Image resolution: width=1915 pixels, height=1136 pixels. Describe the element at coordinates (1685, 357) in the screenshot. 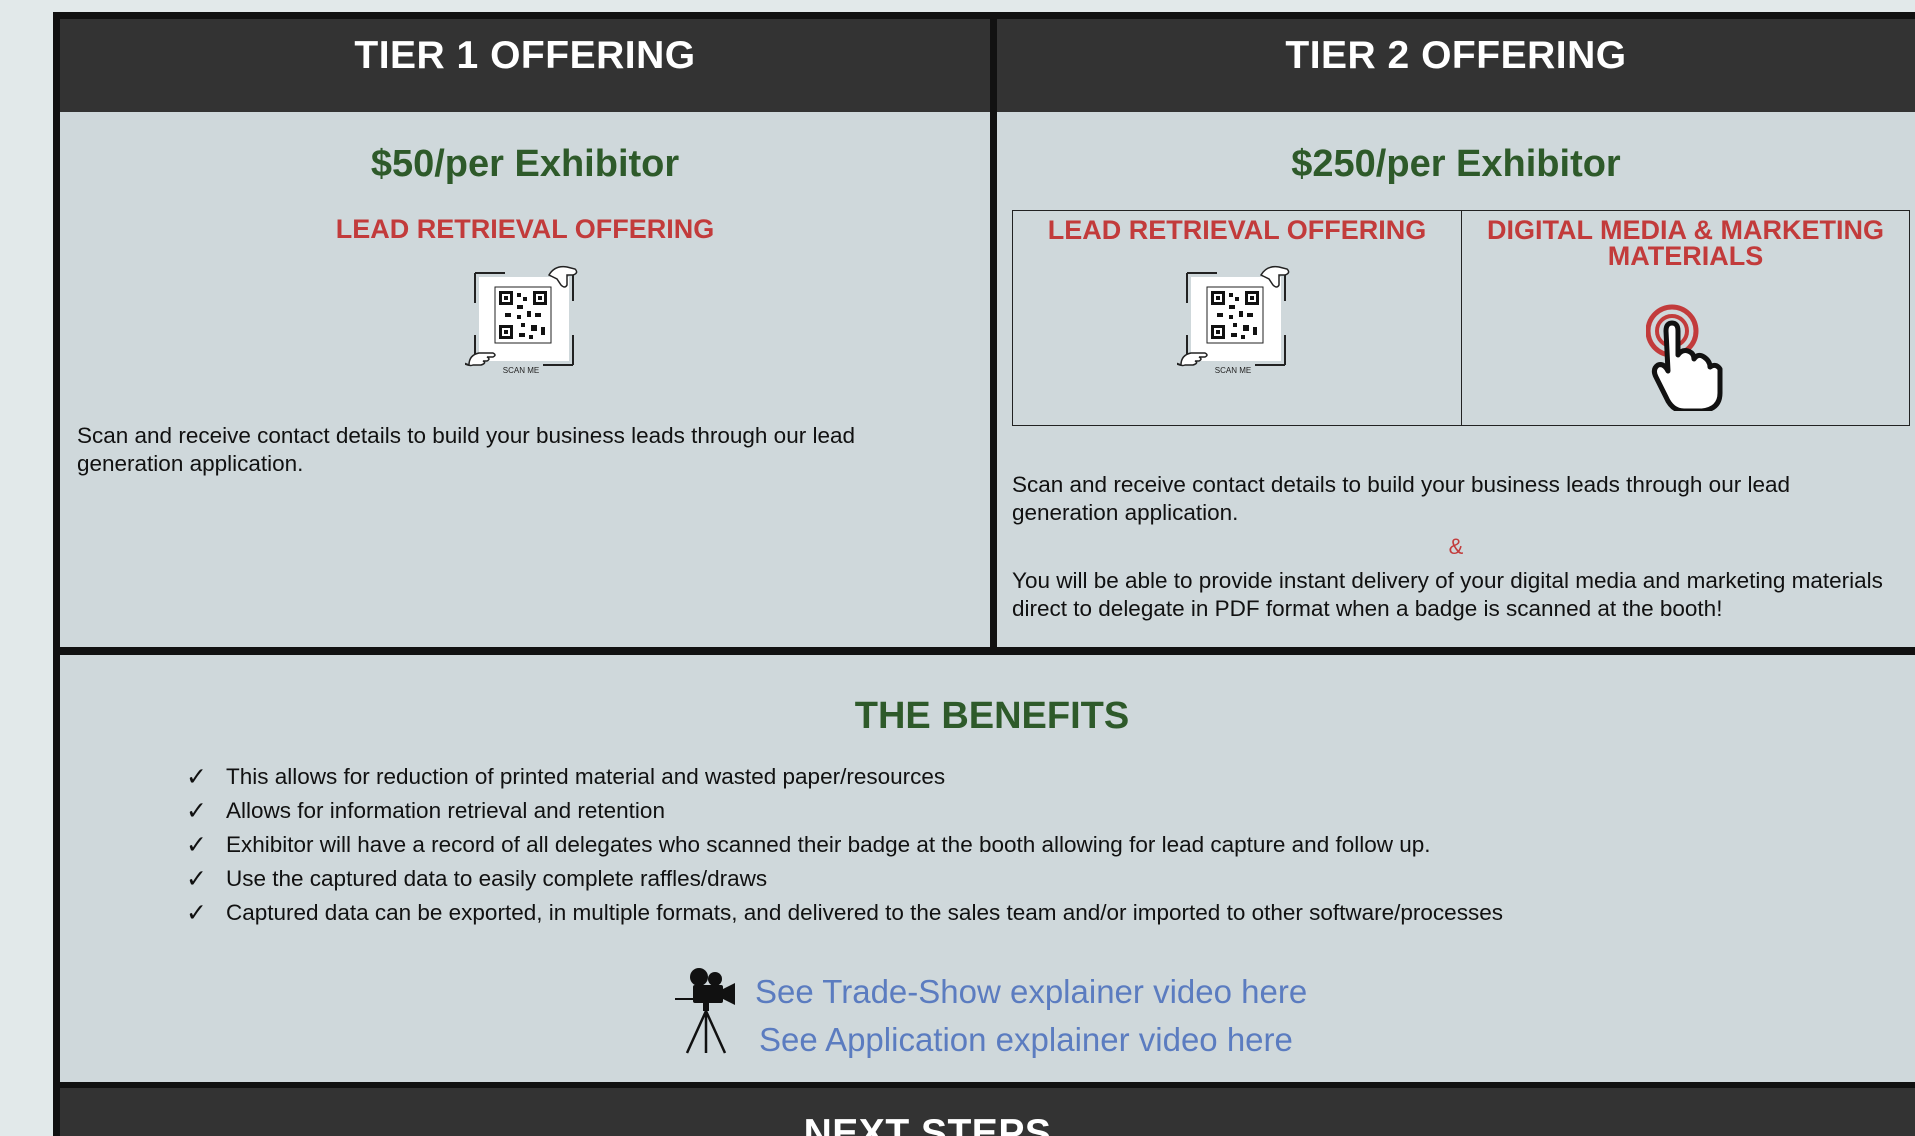

I see `tap-hand-icon` at that location.